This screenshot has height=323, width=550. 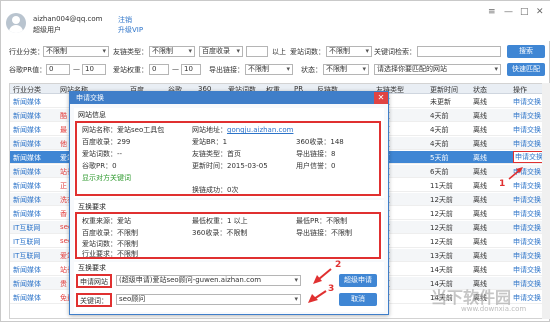 What do you see at coordinates (331, 289) in the screenshot?
I see `annotation-3: 3` at bounding box center [331, 289].